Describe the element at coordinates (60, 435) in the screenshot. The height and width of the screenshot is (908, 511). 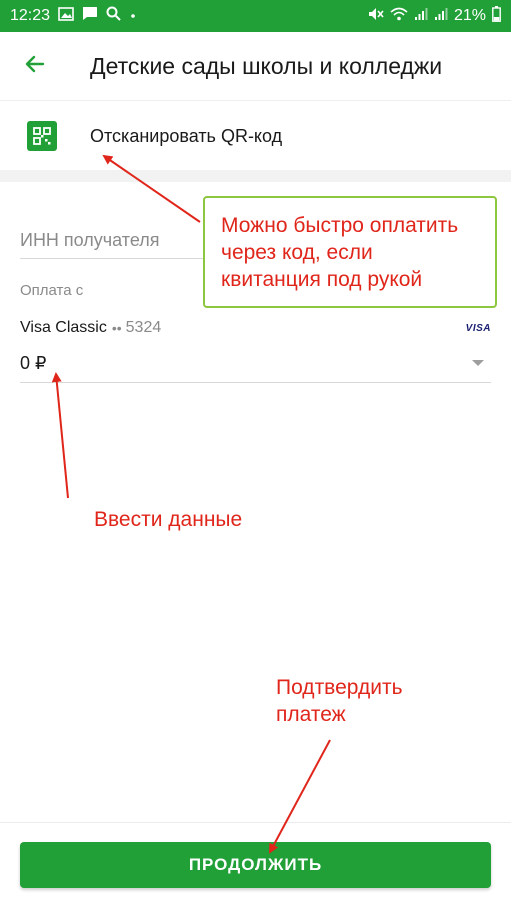
I see `enter-data-annotation-arrow` at that location.